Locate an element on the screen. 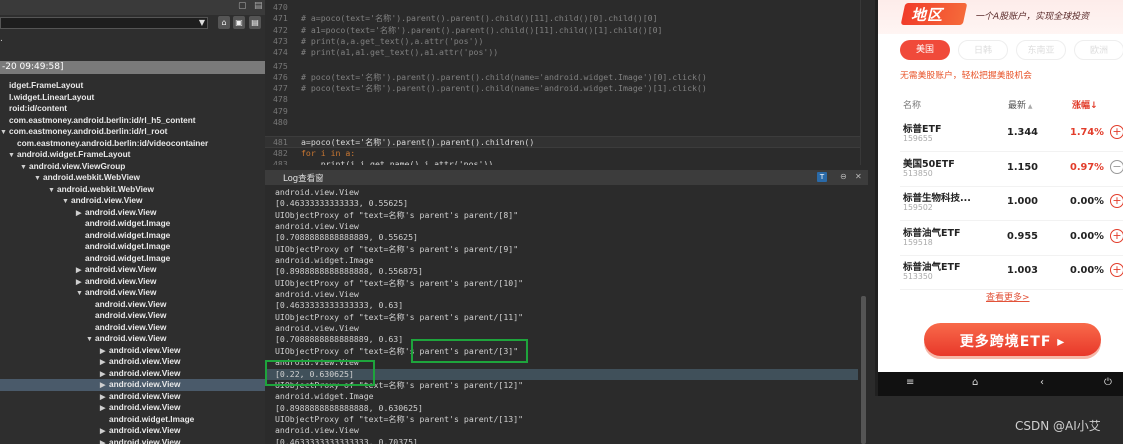 The width and height of the screenshot is (1123, 444). code-line: 478 is located at coordinates (566, 99).